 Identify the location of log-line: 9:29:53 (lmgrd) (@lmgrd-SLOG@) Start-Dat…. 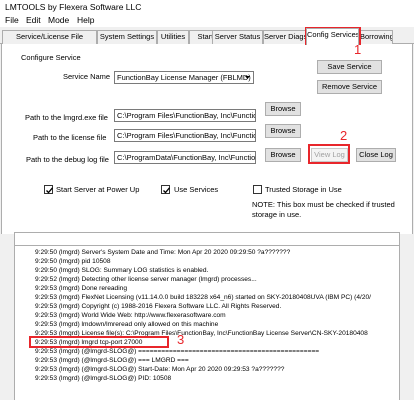
(160, 369).